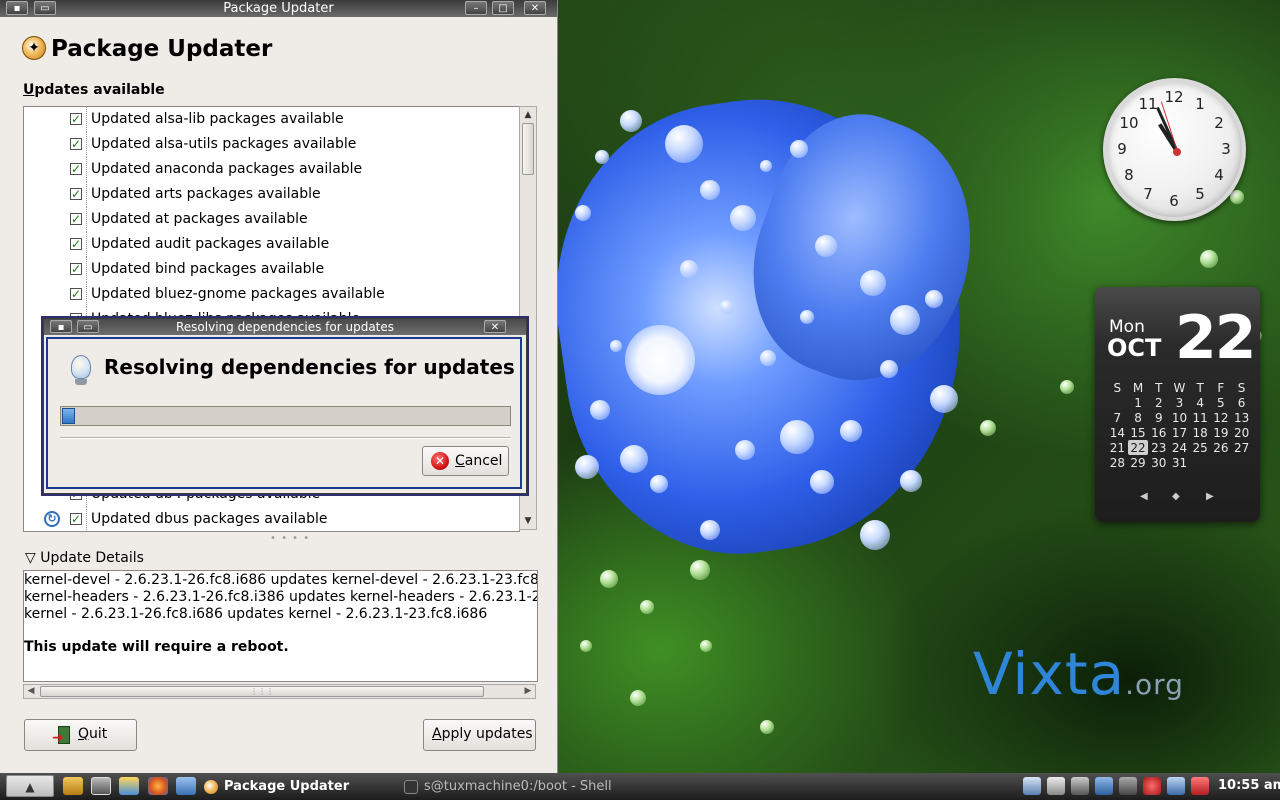 This screenshot has width=1280, height=800. Describe the element at coordinates (278, 8) in the screenshot. I see `window-titlebar: ▪ ▭ Package Updater – □ ✕` at that location.